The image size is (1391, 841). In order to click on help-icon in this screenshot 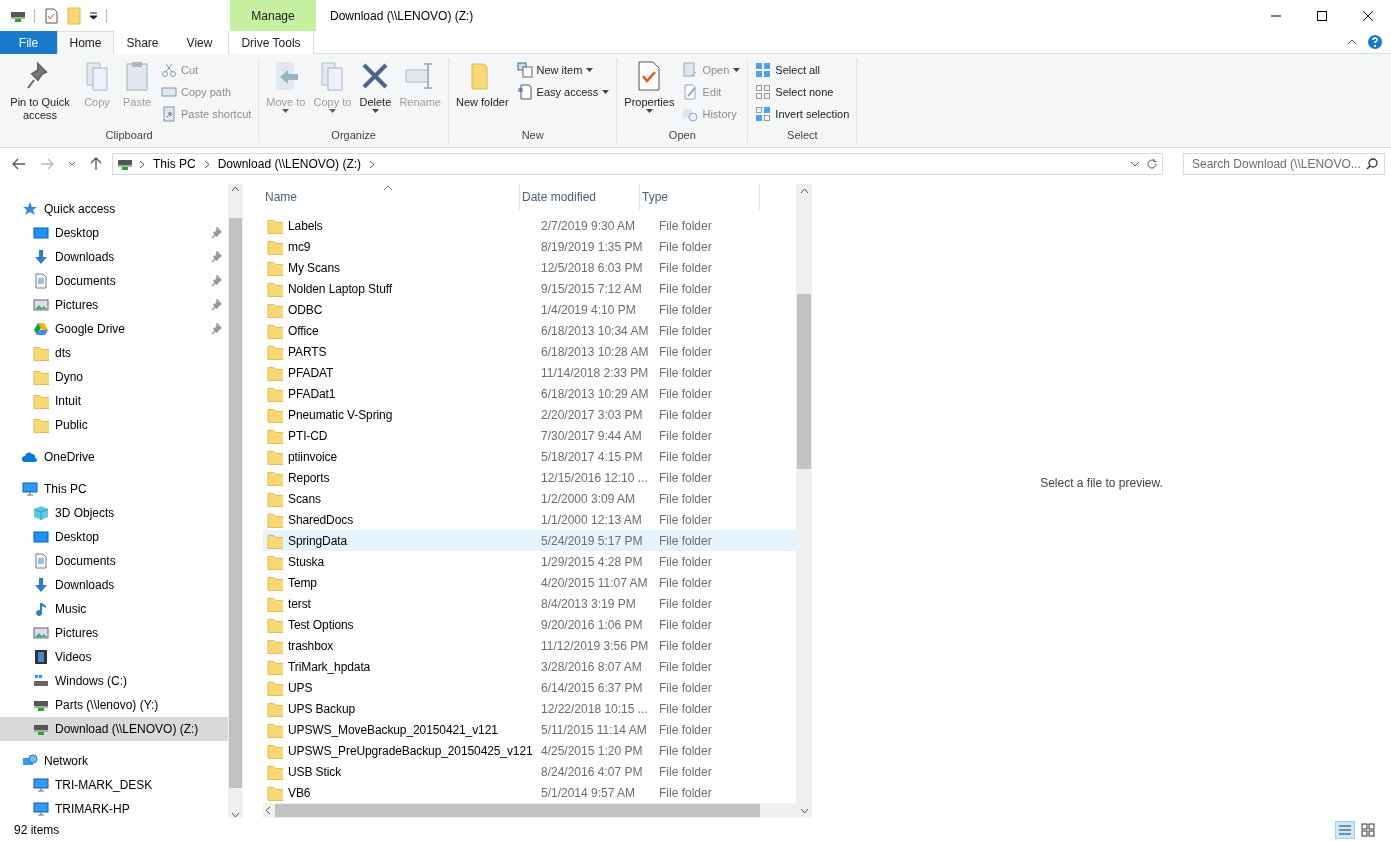, I will do `click(1375, 42)`.